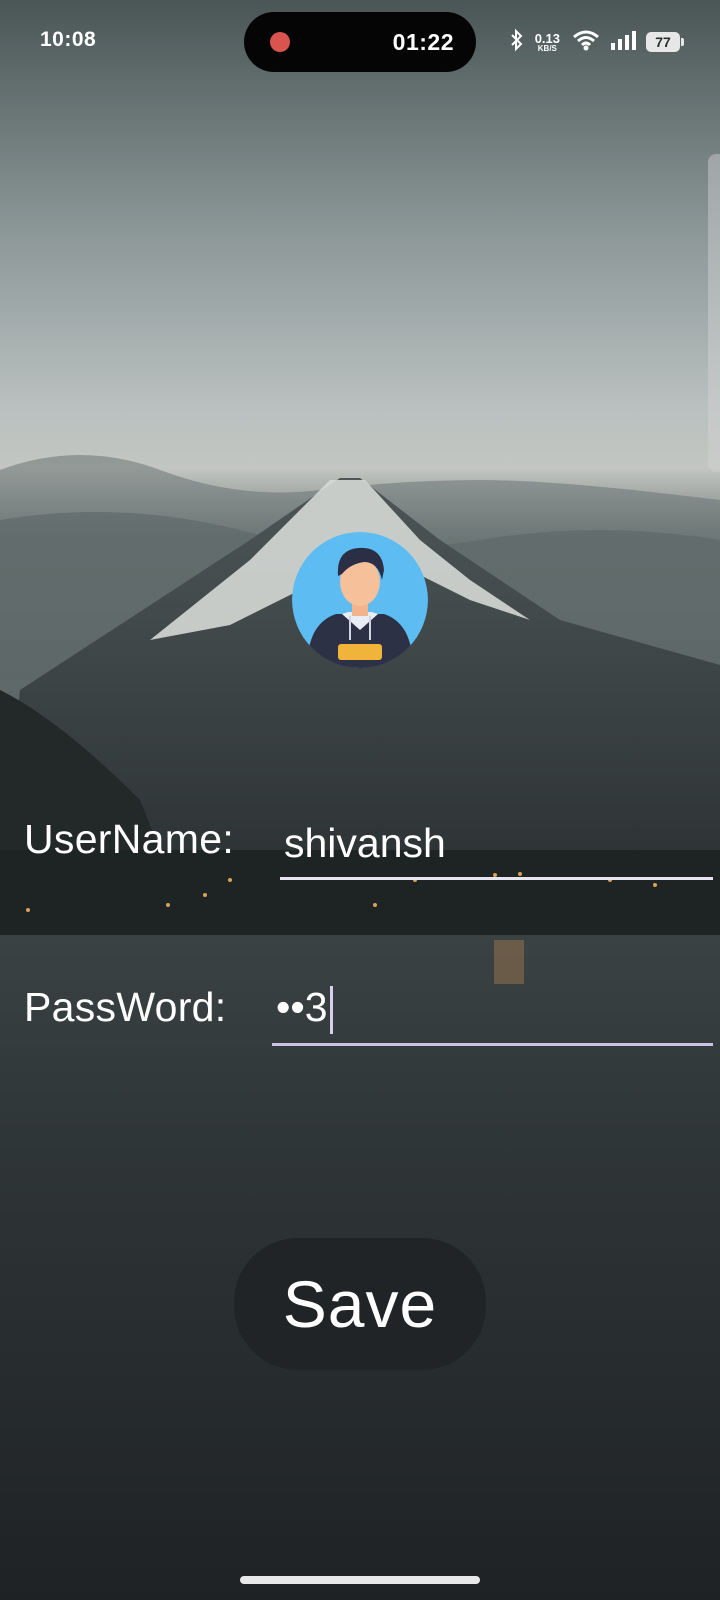 The image size is (720, 1600). I want to click on username-input: shivansh, so click(496, 850).